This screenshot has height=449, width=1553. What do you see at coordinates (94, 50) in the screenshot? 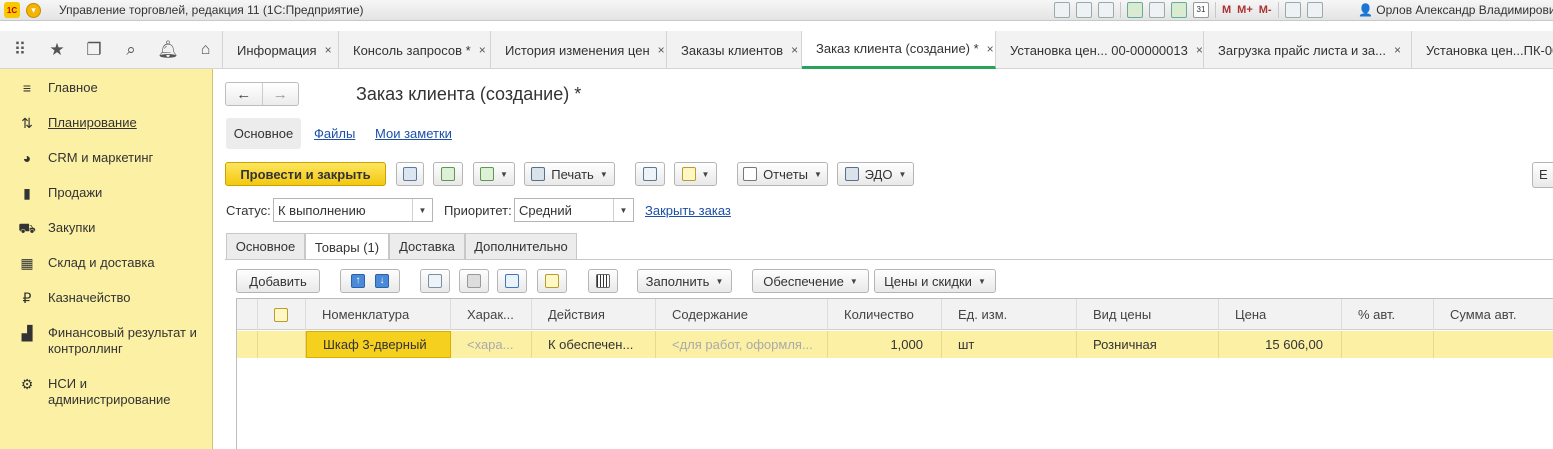
I see `history-icon: ❐` at bounding box center [94, 50].